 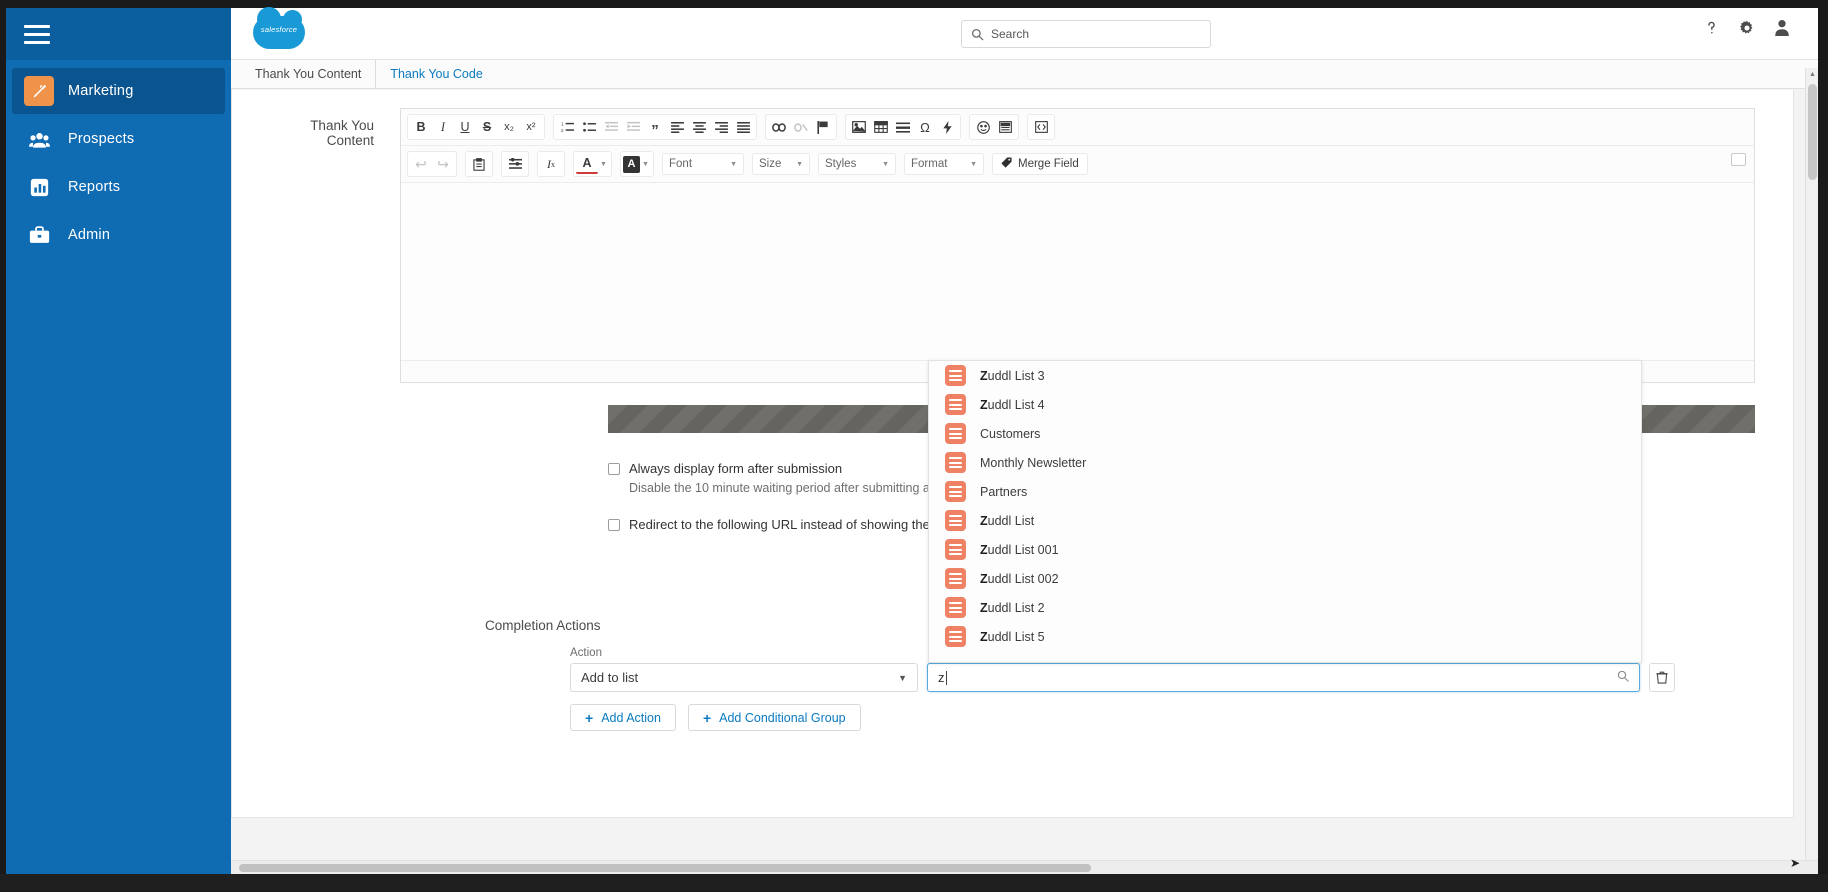 I want to click on magnifier-icon, so click(x=1623, y=677).